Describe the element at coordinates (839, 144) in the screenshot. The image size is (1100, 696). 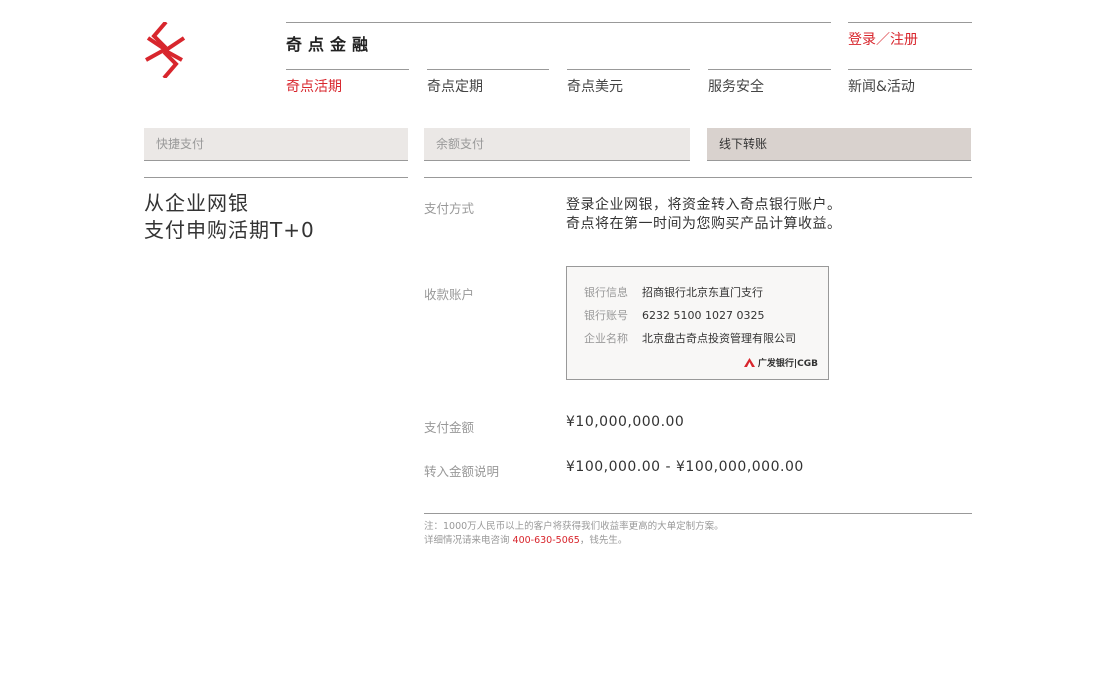
I see `tab-offline-transfer: 线下转账` at that location.